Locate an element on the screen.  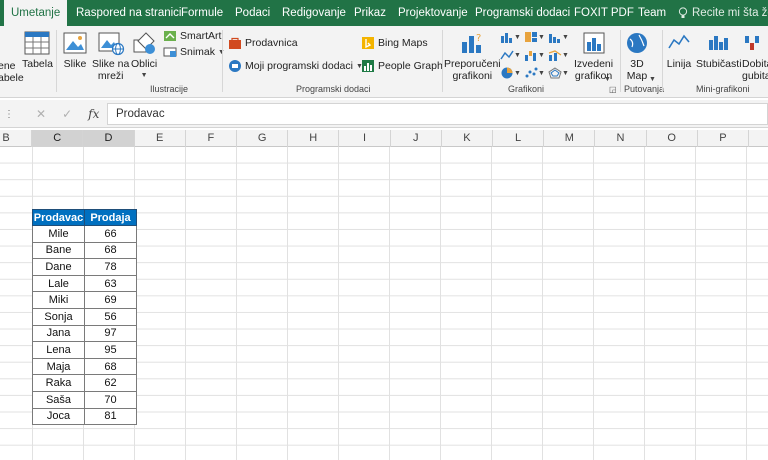
table-row: Bane 68 is located at coordinates (84, 250).